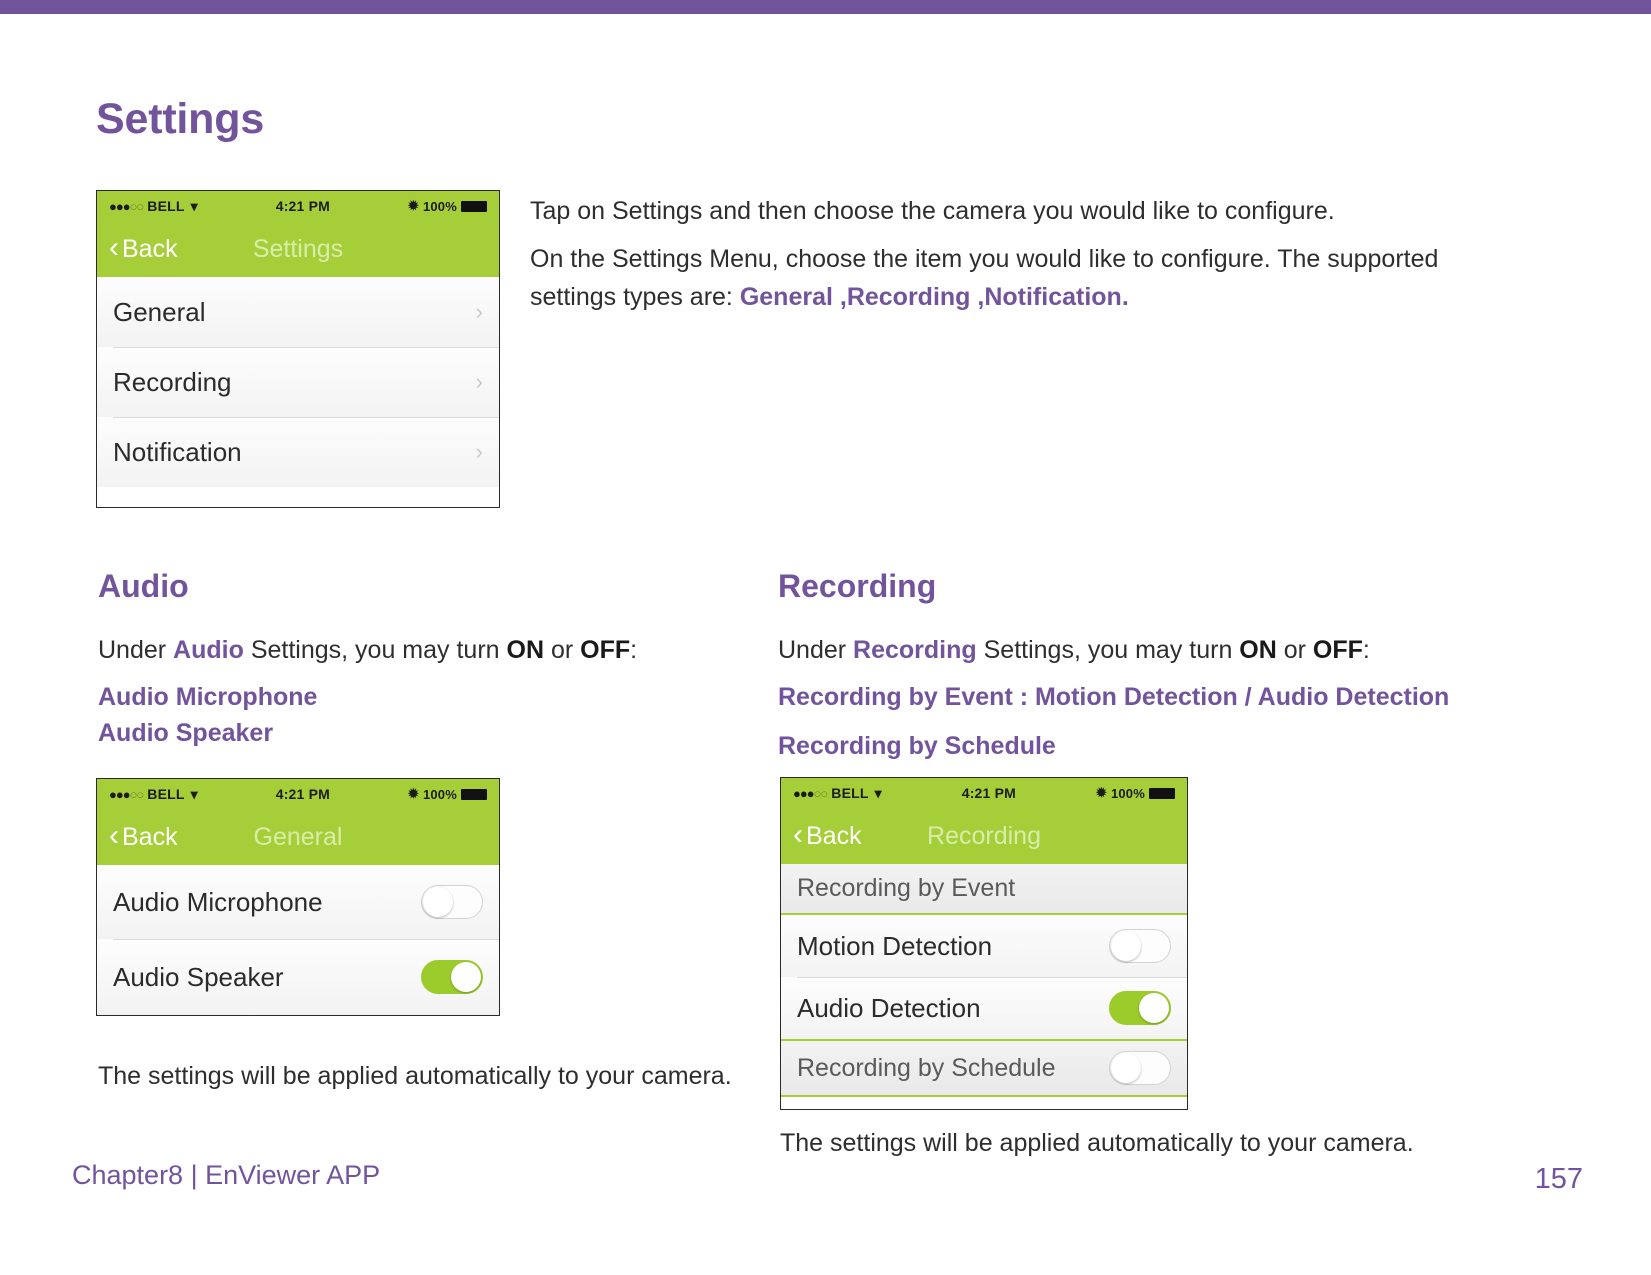 The width and height of the screenshot is (1651, 1275). Describe the element at coordinates (1337, 650) in the screenshot. I see `recording-desc-off: OFF` at that location.